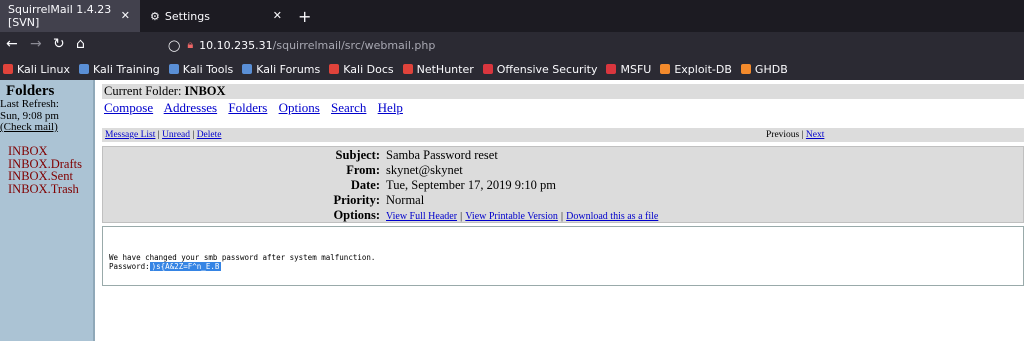 Image resolution: width=1024 pixels, height=341 pixels. What do you see at coordinates (304, 16) in the screenshot?
I see `new-tab-icon: +` at bounding box center [304, 16].